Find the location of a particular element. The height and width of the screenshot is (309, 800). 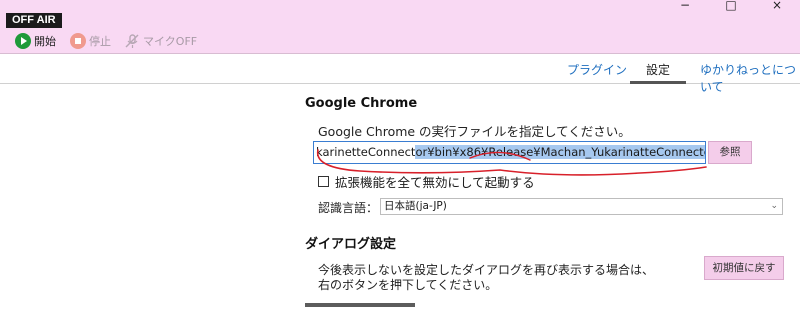

next-section-title-clipped is located at coordinates (365, 306).